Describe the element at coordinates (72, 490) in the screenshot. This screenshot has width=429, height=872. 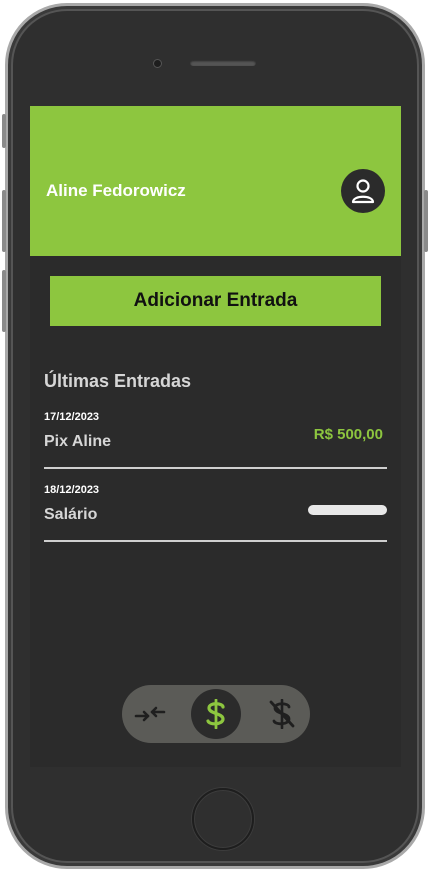
I see `entry-date: 18/12/2023` at that location.